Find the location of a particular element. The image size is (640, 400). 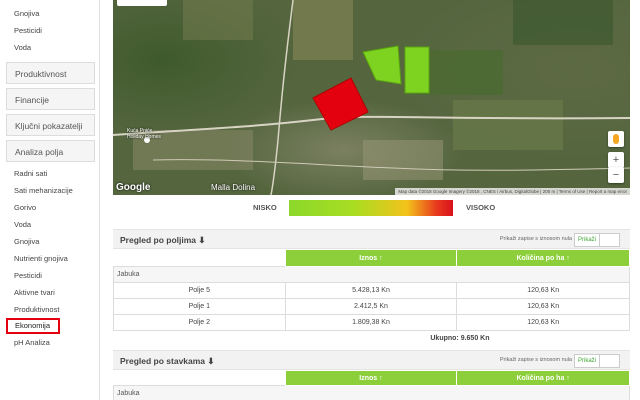

sidebar-item-ekonomija: Ekonomija is located at coordinates (33, 326).